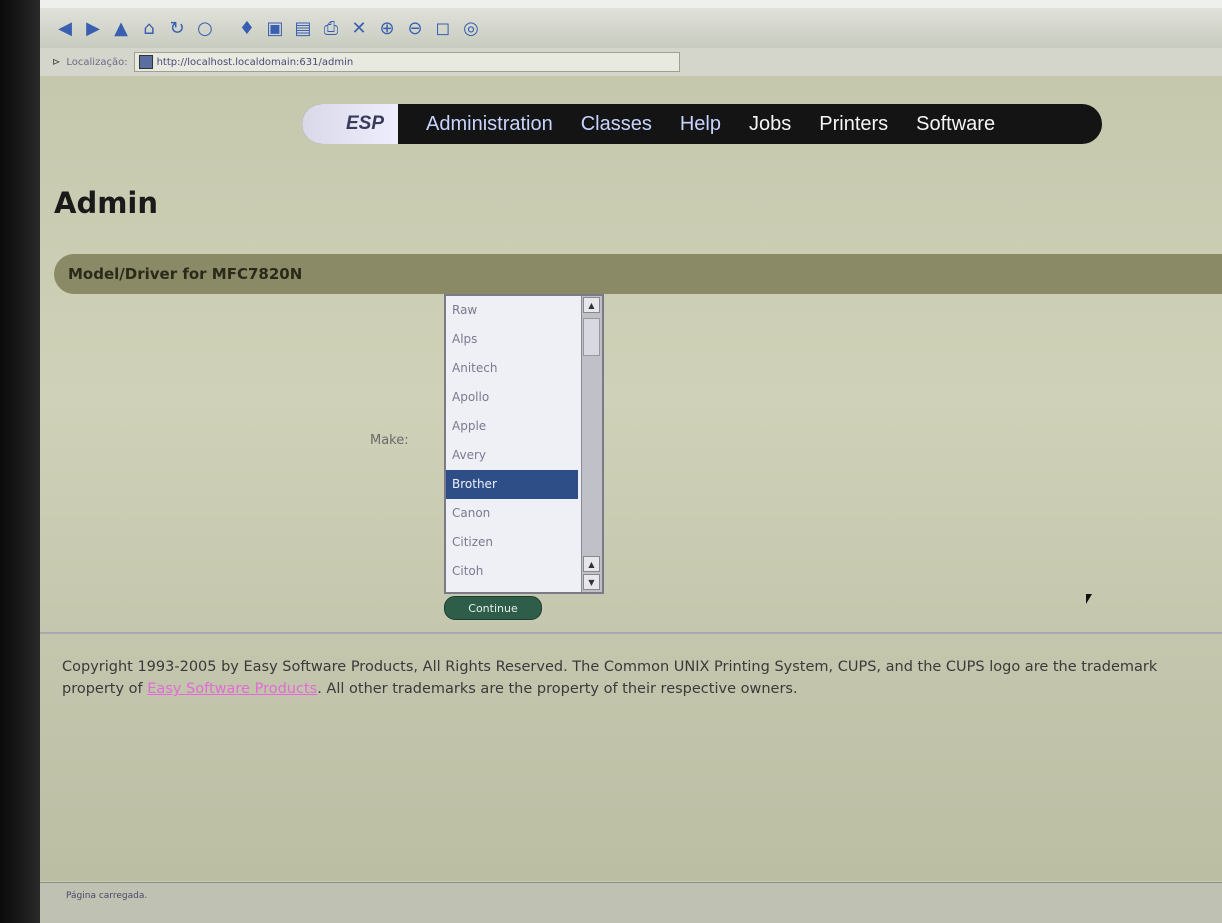 The image size is (1222, 923). What do you see at coordinates (65, 28) in the screenshot?
I see `back-icon: ◀` at bounding box center [65, 28].